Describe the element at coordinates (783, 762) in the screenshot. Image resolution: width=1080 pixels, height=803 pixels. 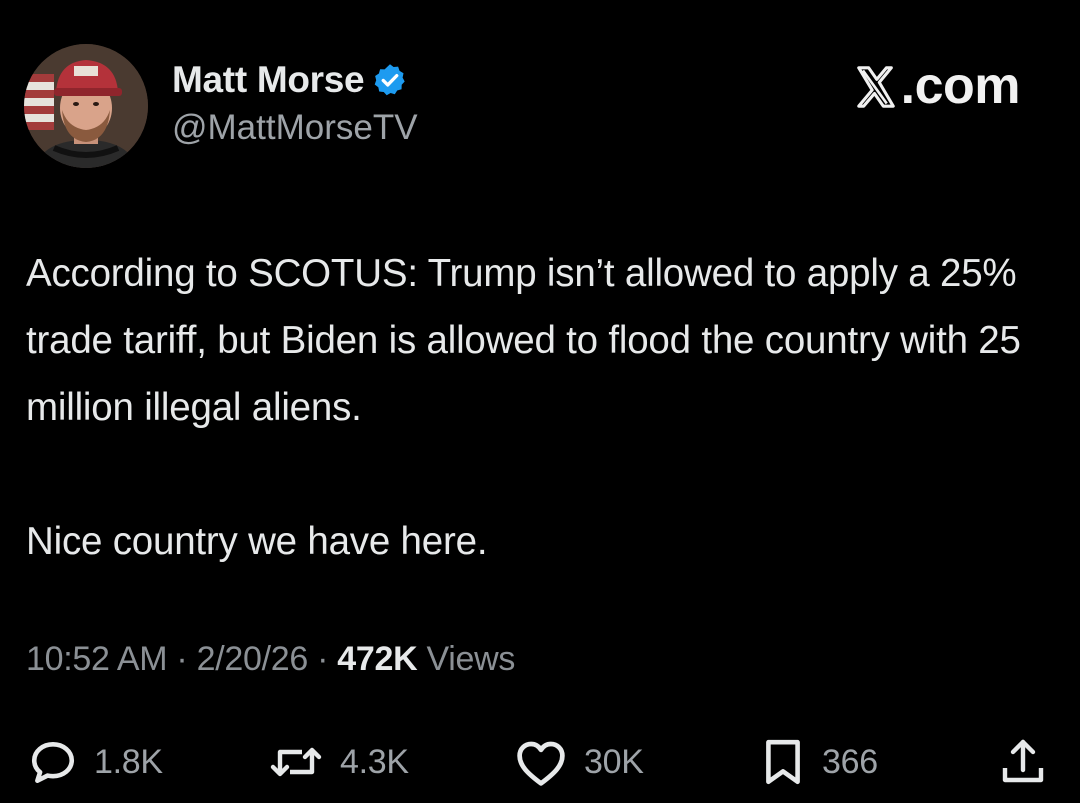
I see `bookmark-icon` at that location.